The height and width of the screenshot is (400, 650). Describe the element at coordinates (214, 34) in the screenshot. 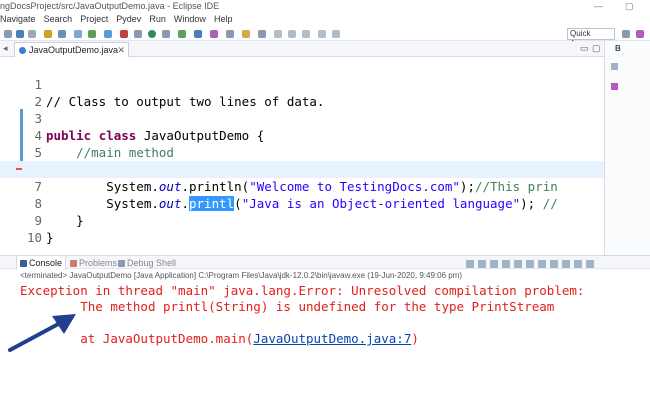

I see `new-class-icon` at that location.